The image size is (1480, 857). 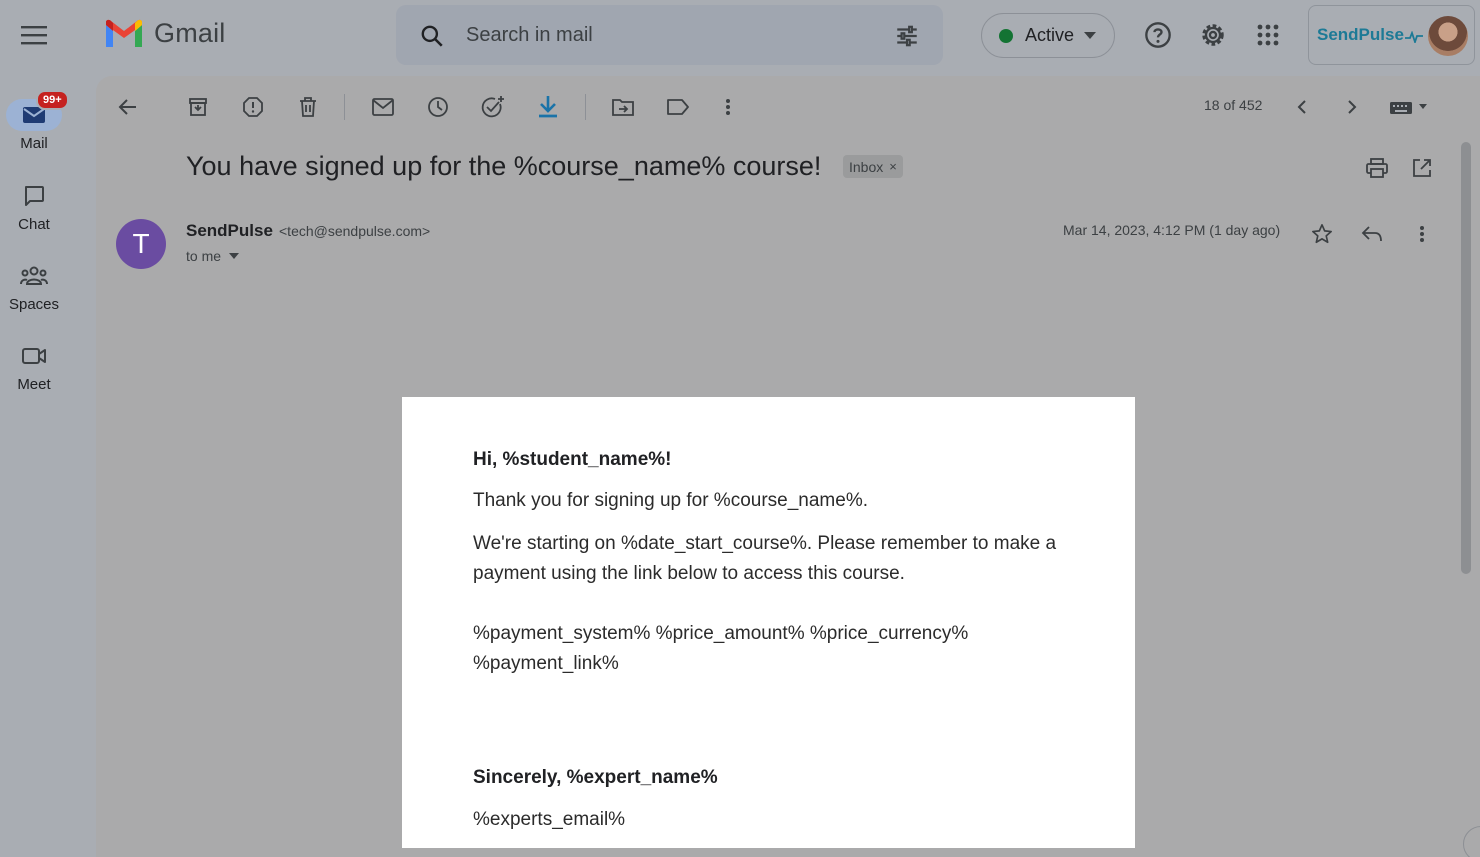 What do you see at coordinates (1414, 37) in the screenshot?
I see `pulse-icon` at bounding box center [1414, 37].